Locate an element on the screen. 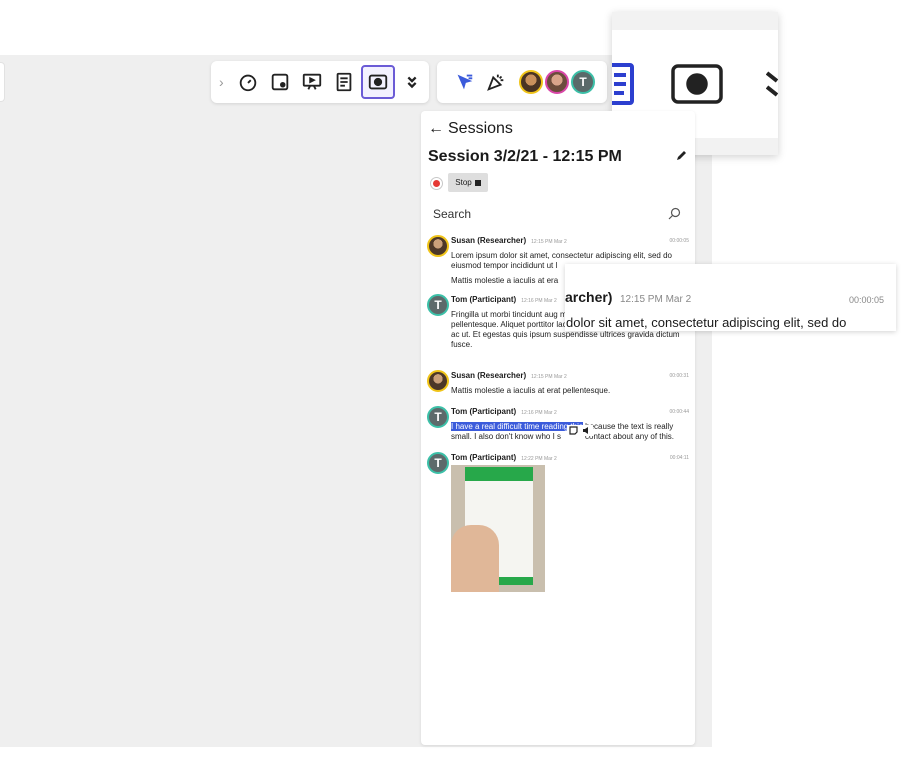 This screenshot has width=915, height=764. message-text: contact about any of this. is located at coordinates (629, 436).